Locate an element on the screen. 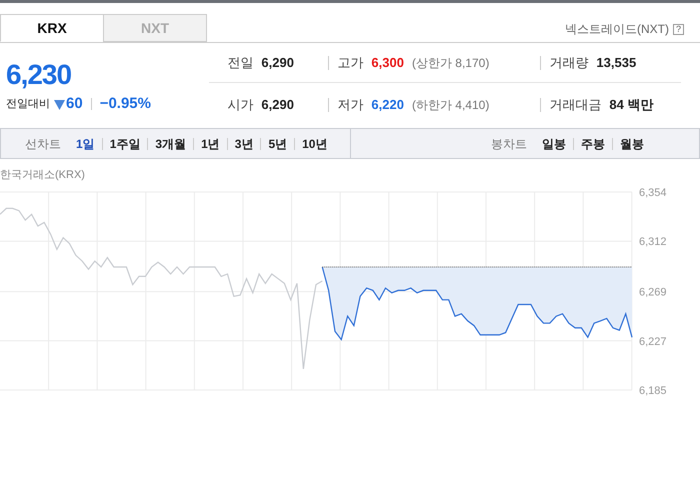  stat-value: 6,220 is located at coordinates (387, 105).